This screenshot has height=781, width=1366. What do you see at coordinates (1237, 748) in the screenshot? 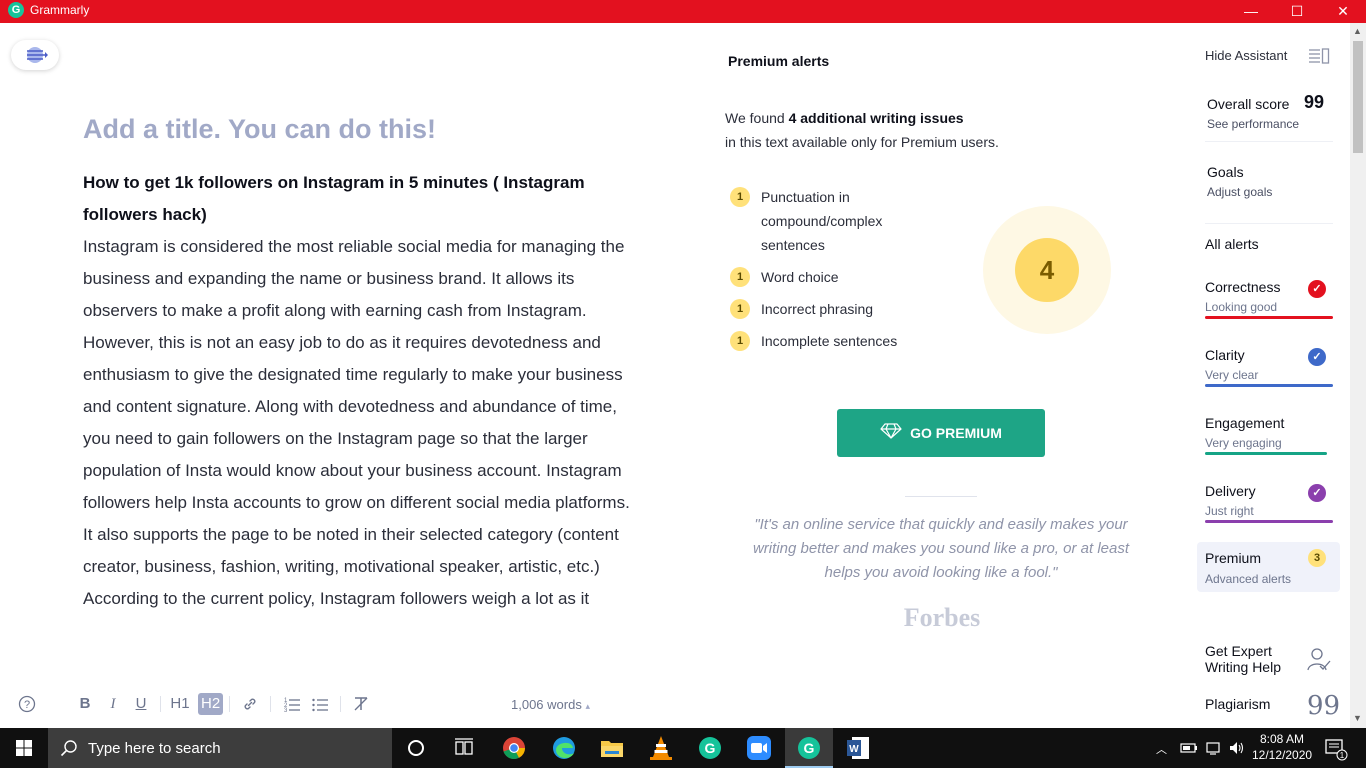
I see `volume-icon` at bounding box center [1237, 748].